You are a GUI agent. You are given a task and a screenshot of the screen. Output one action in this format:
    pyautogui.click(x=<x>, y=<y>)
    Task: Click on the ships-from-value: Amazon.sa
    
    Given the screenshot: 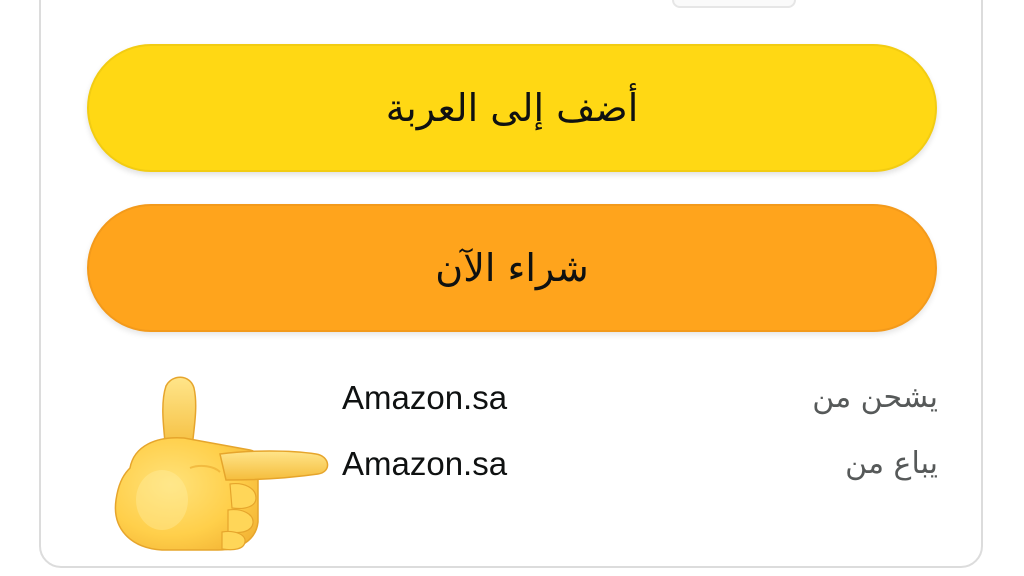 What is the action you would take?
    pyautogui.click(x=424, y=398)
    